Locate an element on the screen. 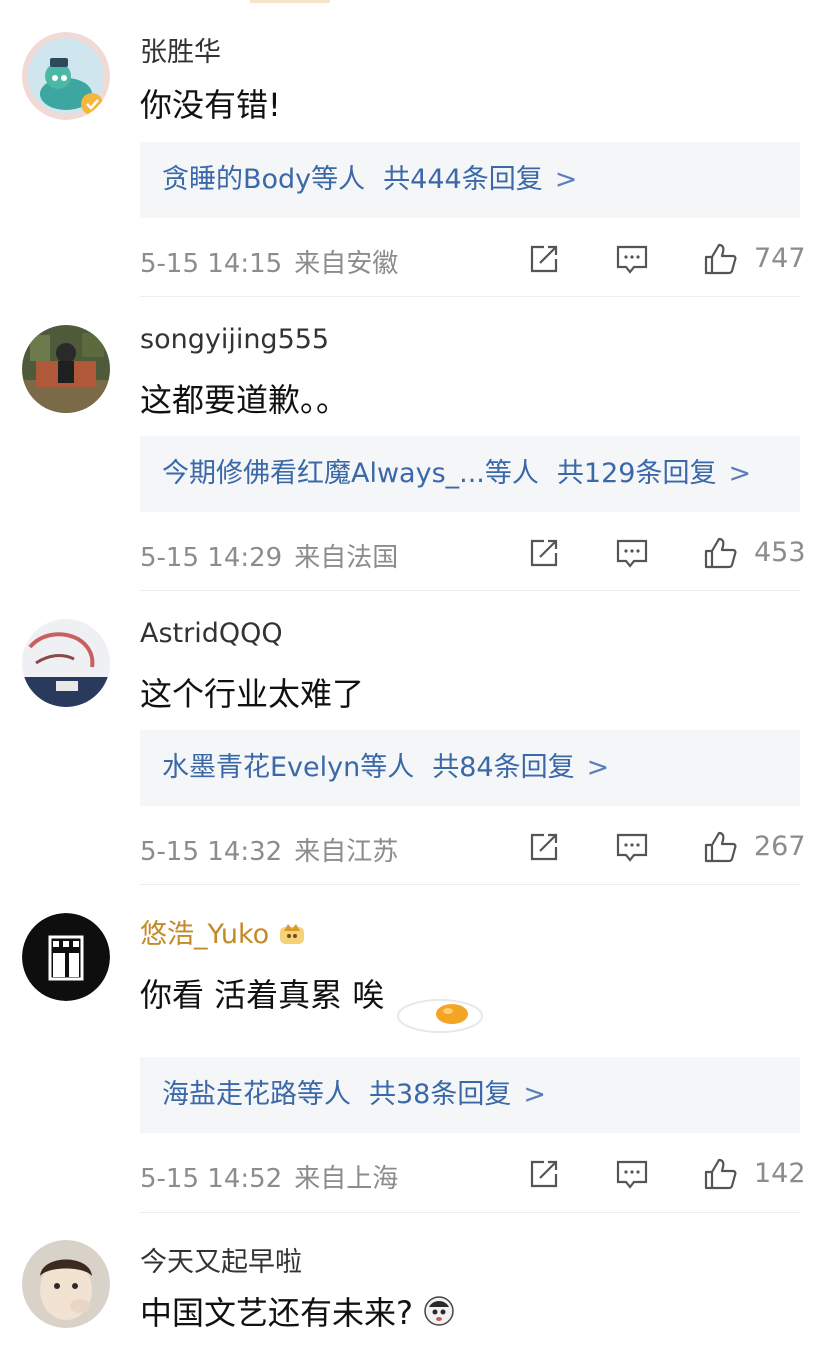 The height and width of the screenshot is (1364, 820). reply-summary: 水墨青花Evelyn等人 共84条回复 > is located at coordinates (470, 768).